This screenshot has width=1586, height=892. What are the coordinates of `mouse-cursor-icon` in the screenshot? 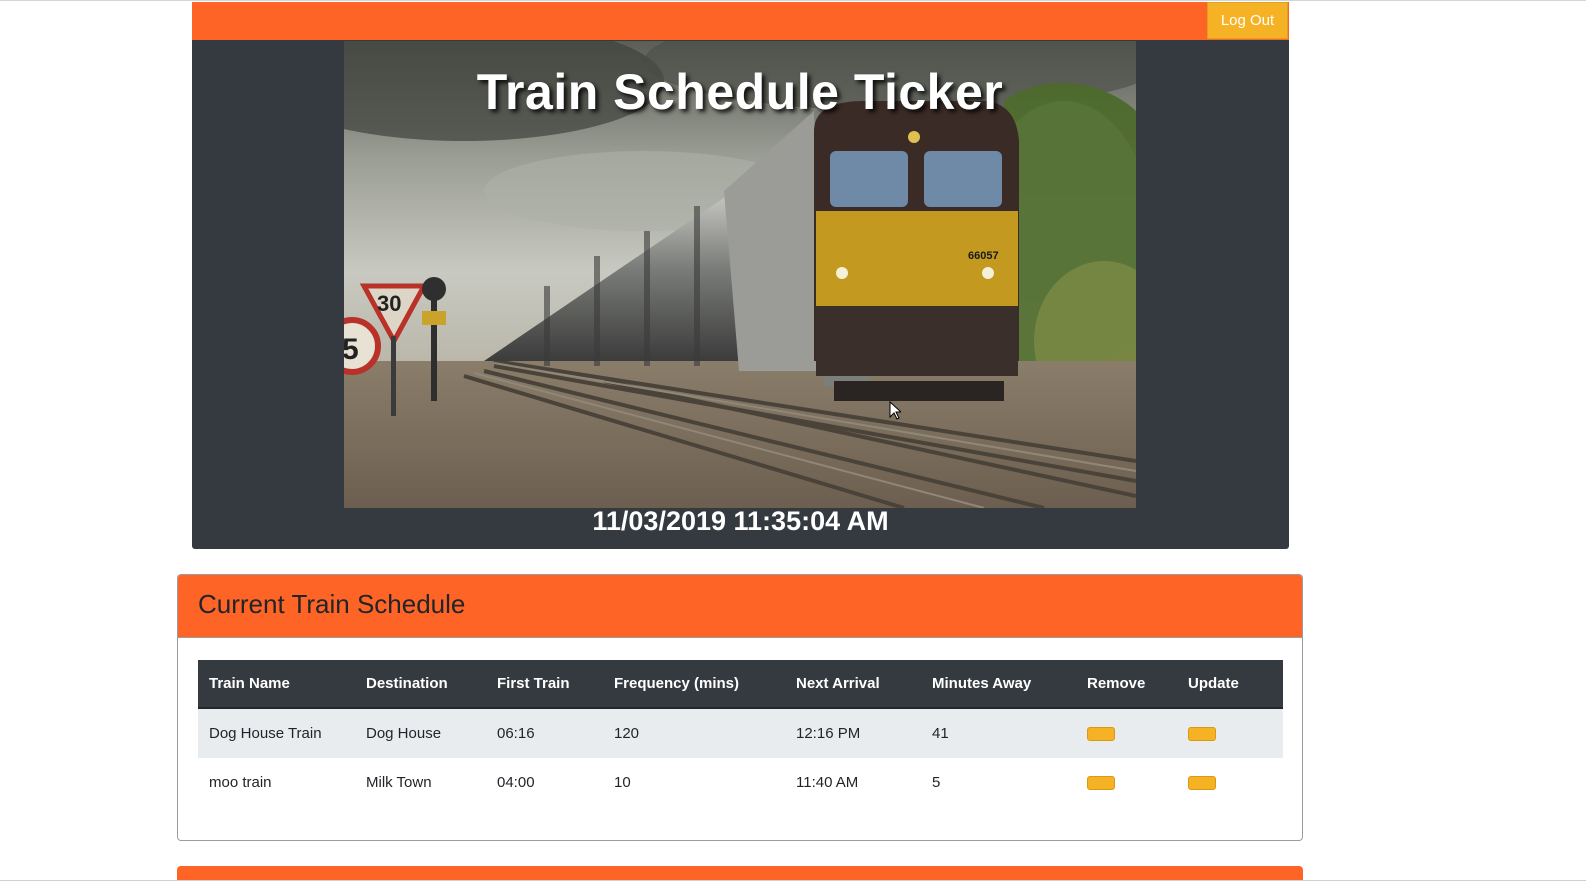 It's located at (895, 410).